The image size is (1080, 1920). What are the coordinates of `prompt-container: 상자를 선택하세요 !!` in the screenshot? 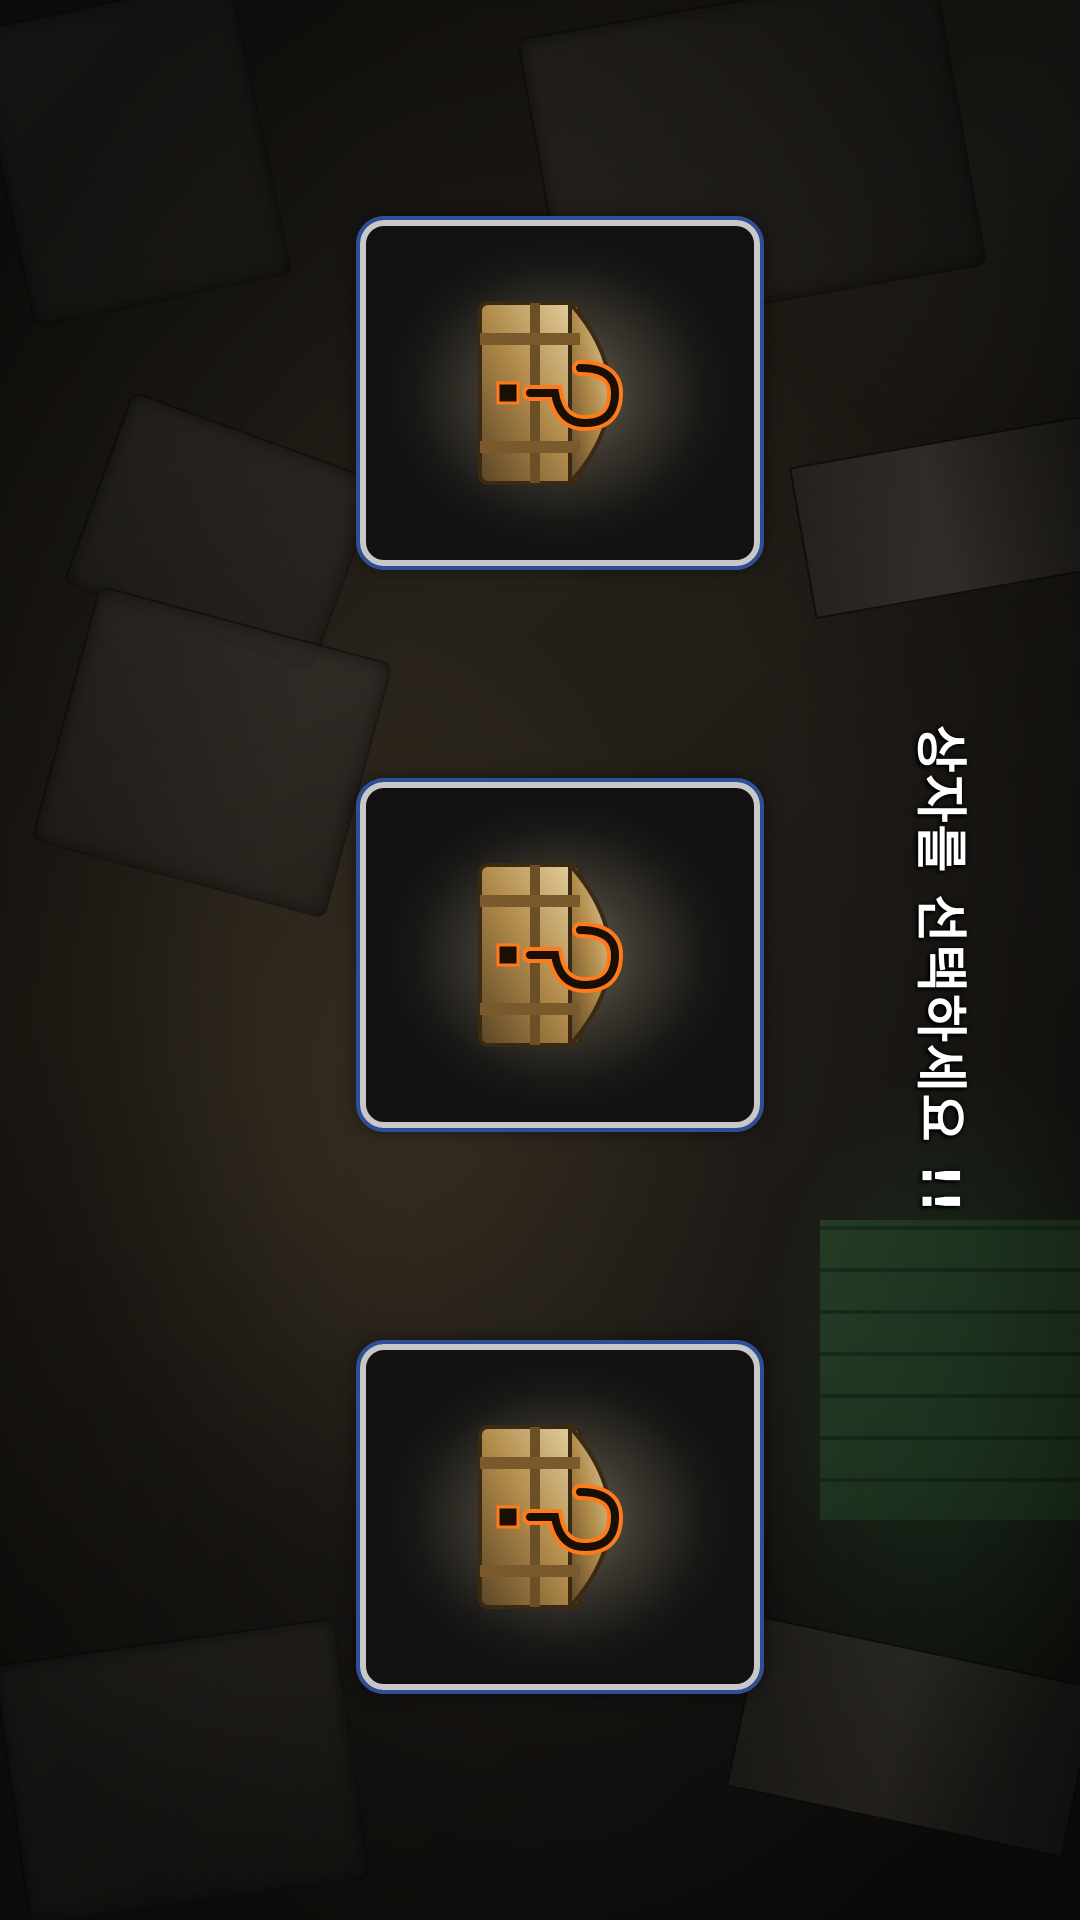 It's located at (942, 970).